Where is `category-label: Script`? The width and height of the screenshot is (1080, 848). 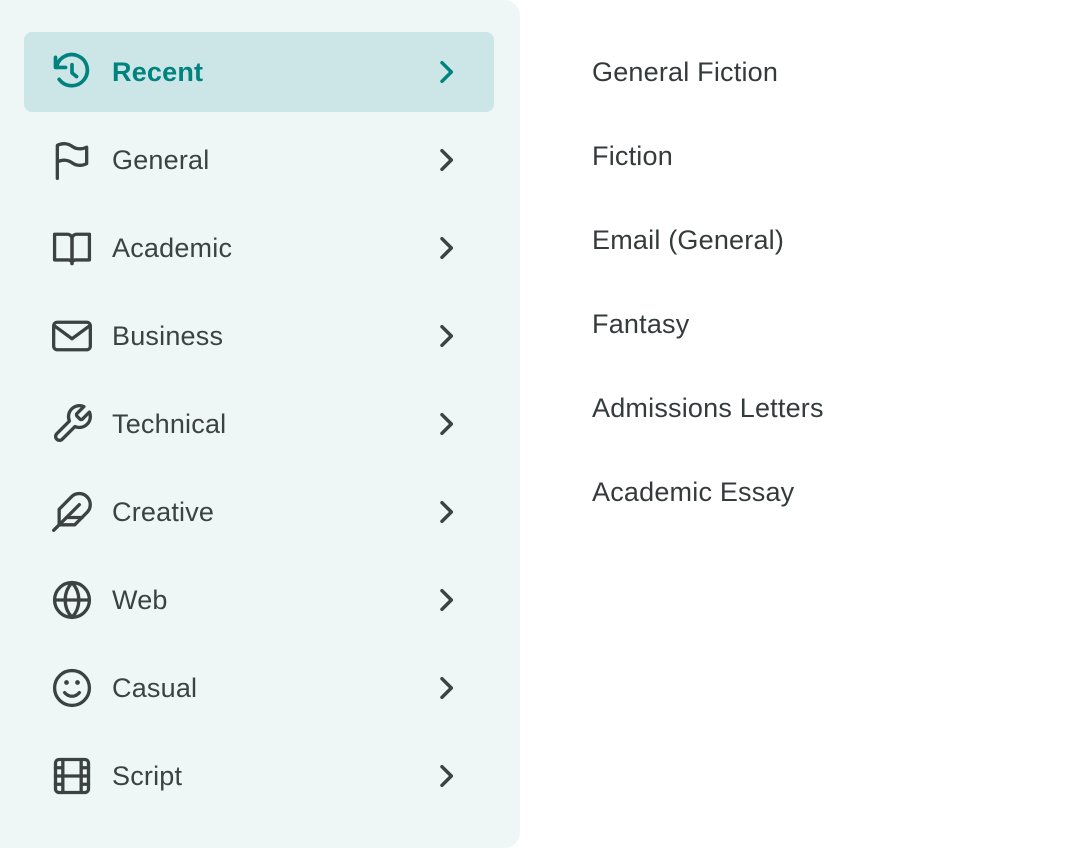 category-label: Script is located at coordinates (147, 776).